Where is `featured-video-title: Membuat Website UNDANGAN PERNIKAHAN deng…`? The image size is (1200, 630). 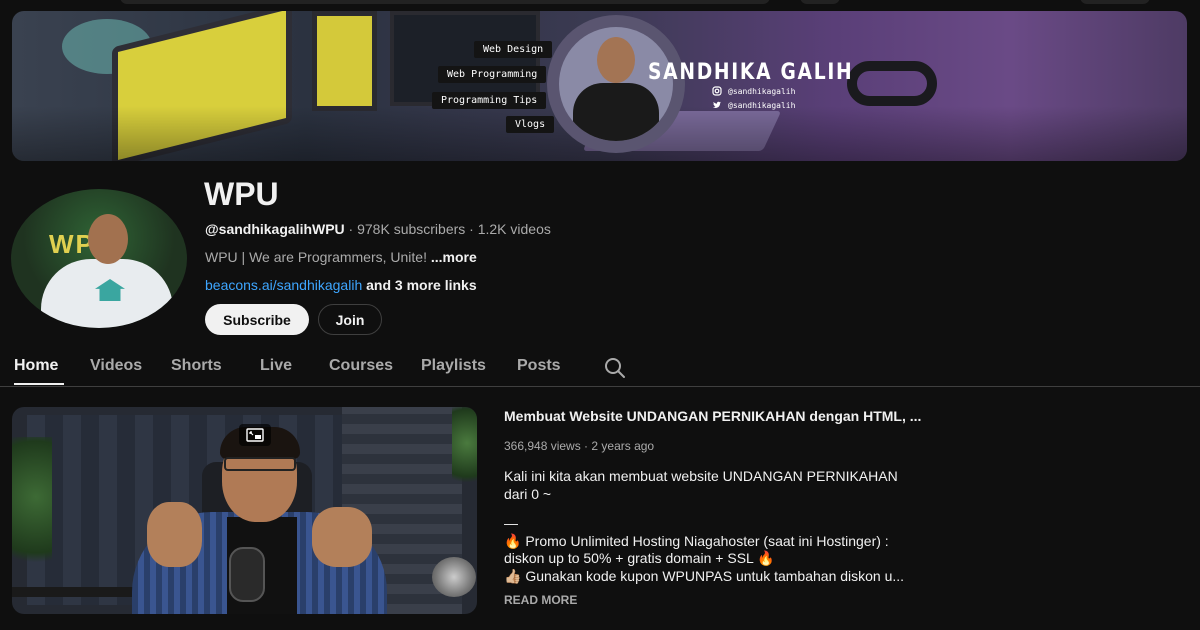
featured-video-title: Membuat Website UNDANGAN PERNIKAHAN deng… is located at coordinates (724, 416).